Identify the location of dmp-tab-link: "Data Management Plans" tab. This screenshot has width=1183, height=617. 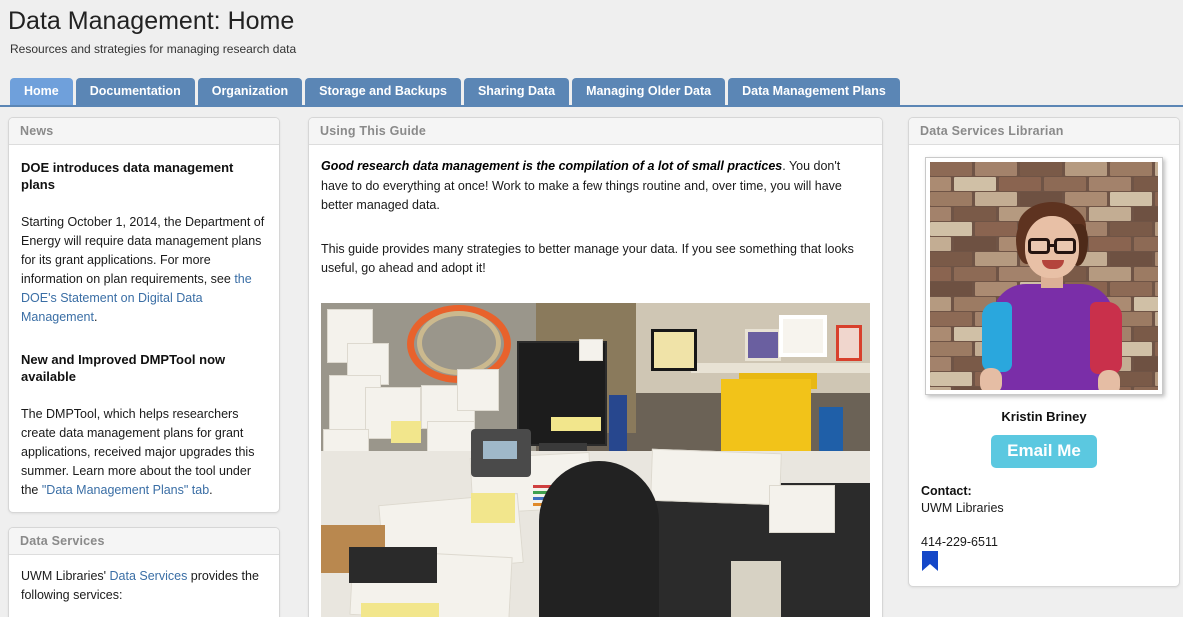
(125, 490).